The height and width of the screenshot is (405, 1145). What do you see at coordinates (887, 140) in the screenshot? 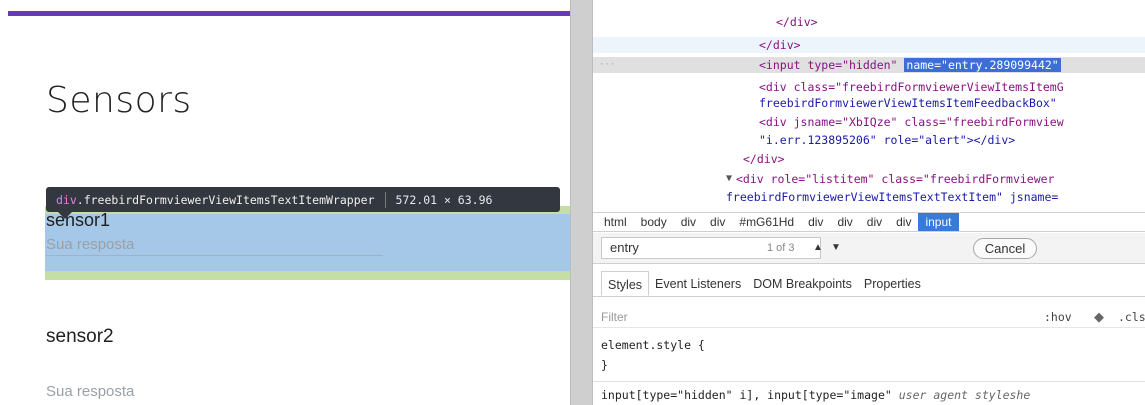
I see `dom-node: "i.err.123895206" role="alert"></div>` at bounding box center [887, 140].